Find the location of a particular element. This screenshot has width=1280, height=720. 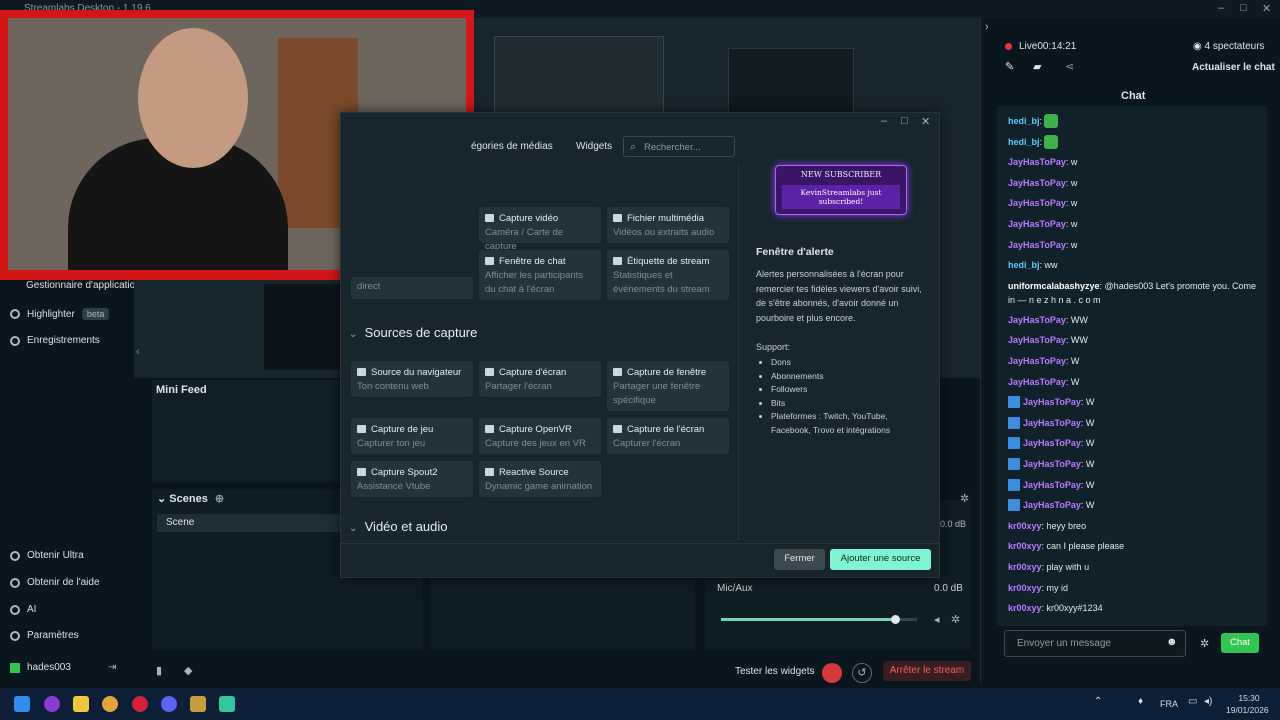

nav-highlighter: Highlighter beta is located at coordinates (60, 314).